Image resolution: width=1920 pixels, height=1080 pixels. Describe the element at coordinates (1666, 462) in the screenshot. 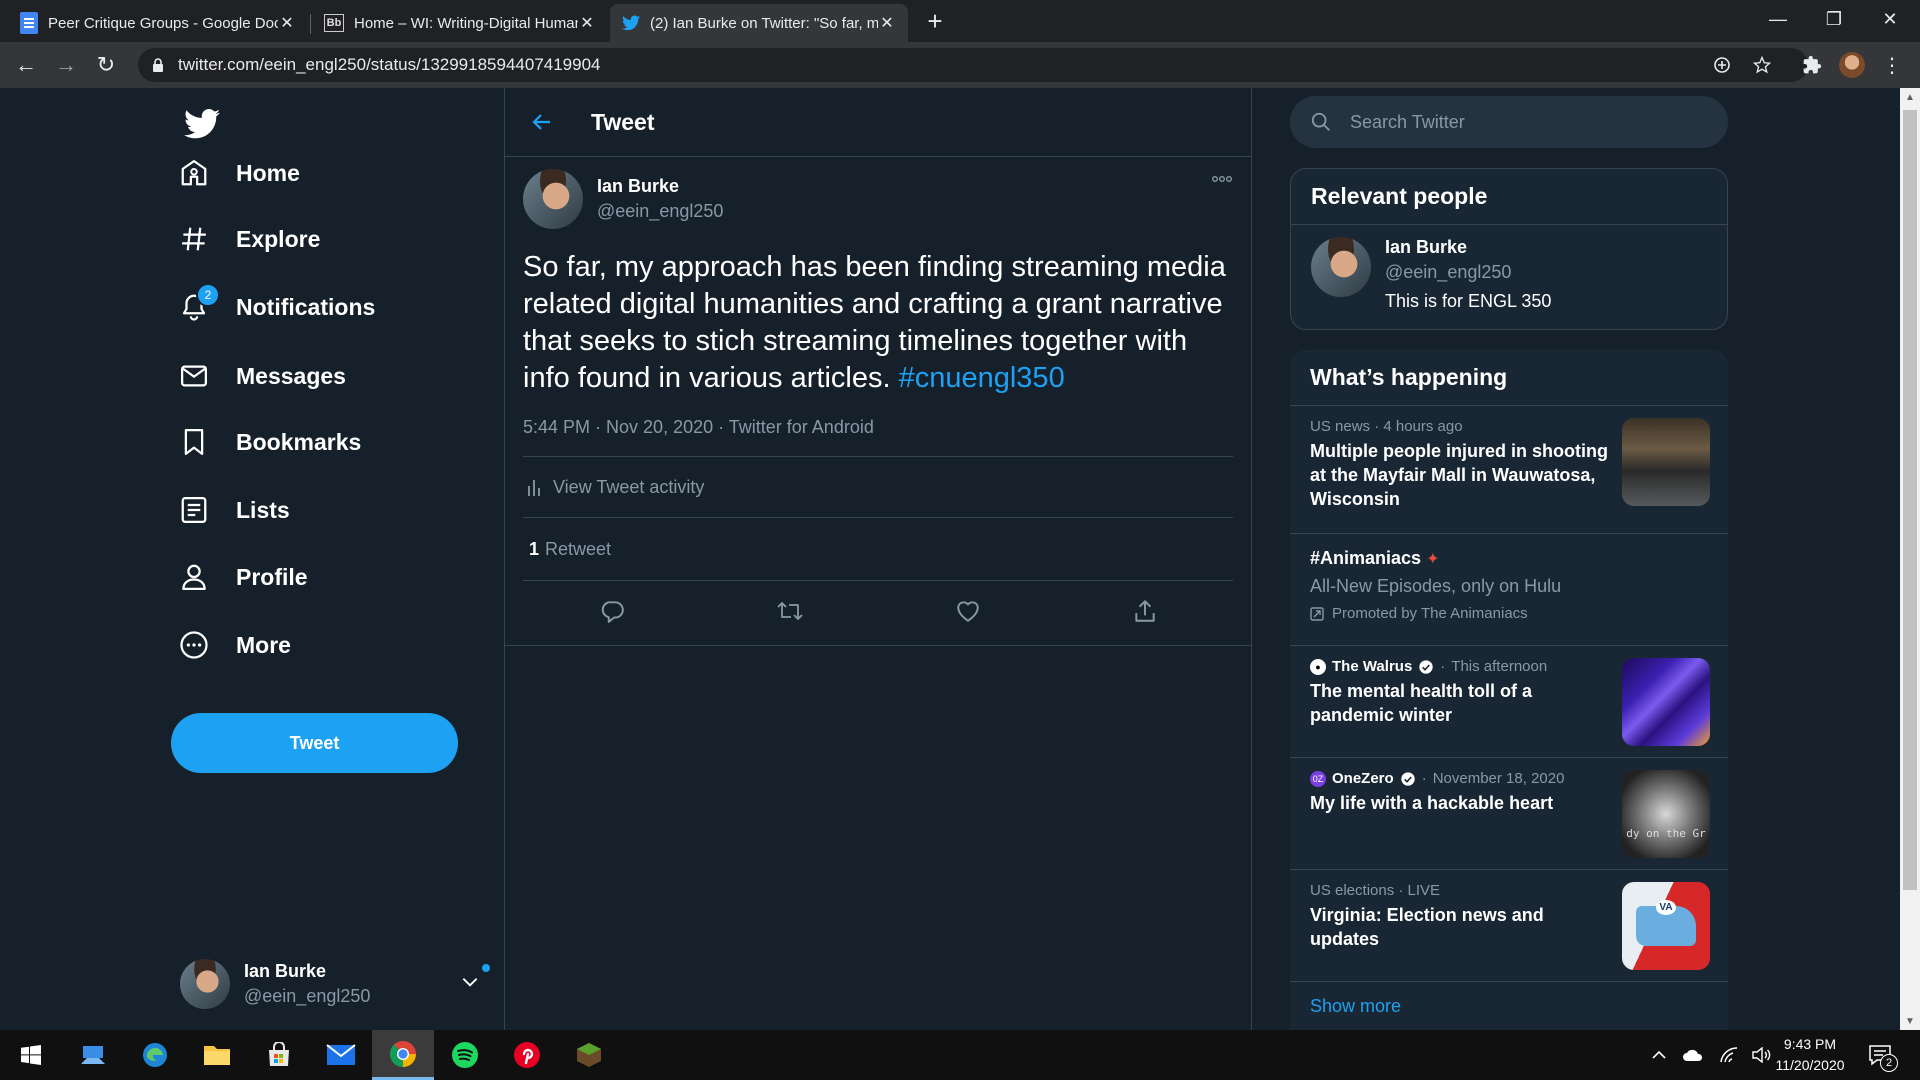

I see `trend-thumbnail` at that location.